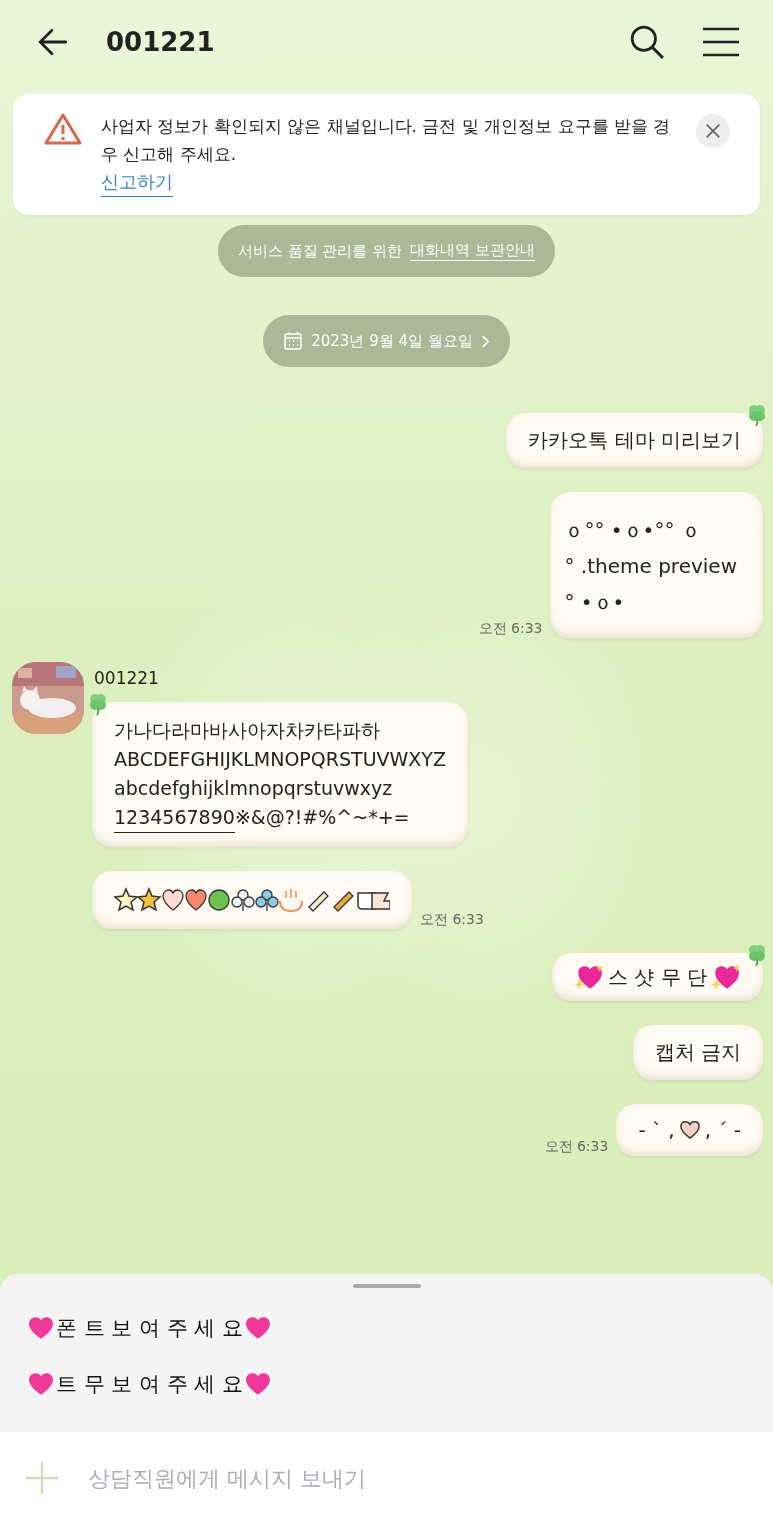 This screenshot has width=773, height=1524. Describe the element at coordinates (320, 251) in the screenshot. I see `system-notice-text: 서비스 품질 관리를 위한` at that location.